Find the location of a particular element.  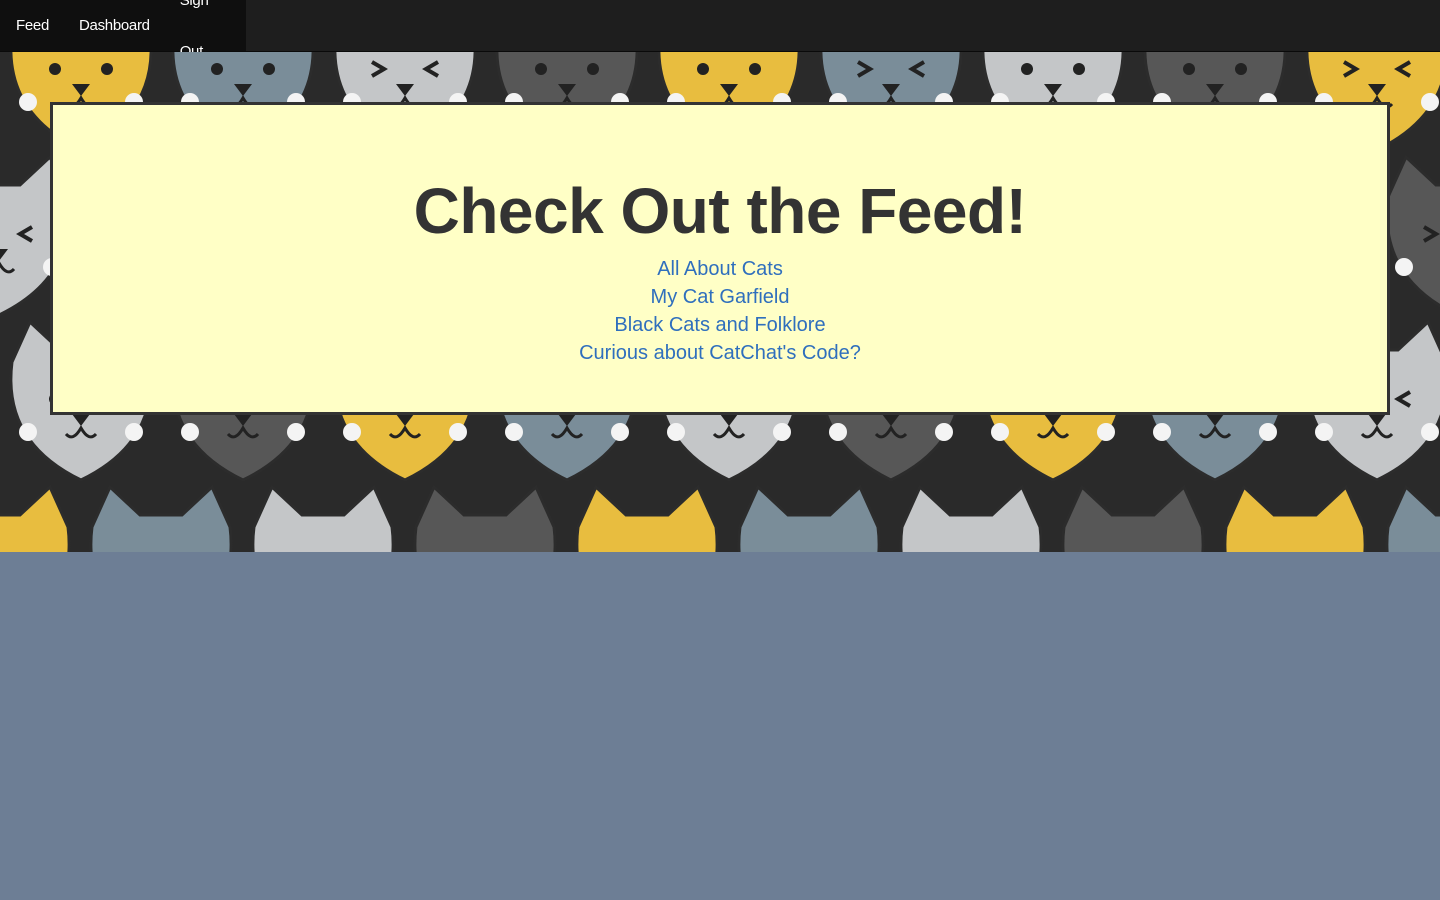

top-navbar: Feed Dashboard Sign Out is located at coordinates (720, 30).